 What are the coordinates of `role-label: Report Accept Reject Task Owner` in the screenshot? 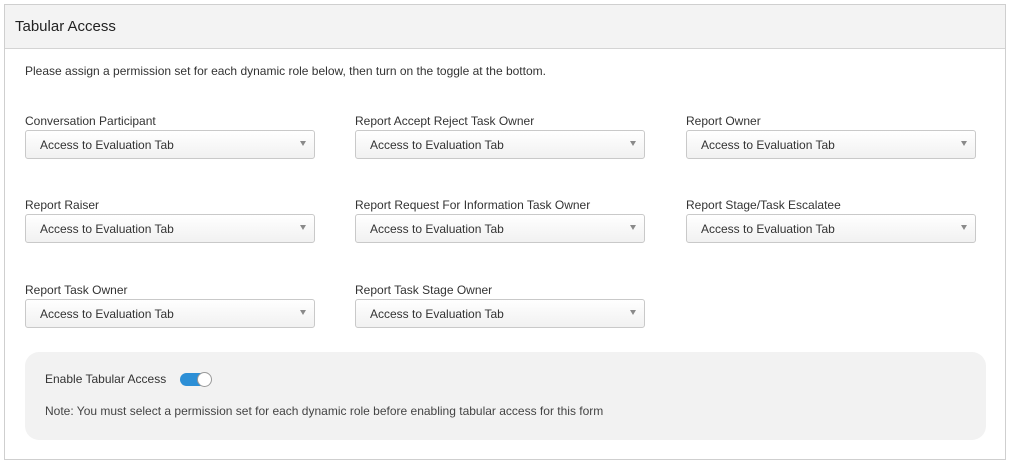 It's located at (445, 121).